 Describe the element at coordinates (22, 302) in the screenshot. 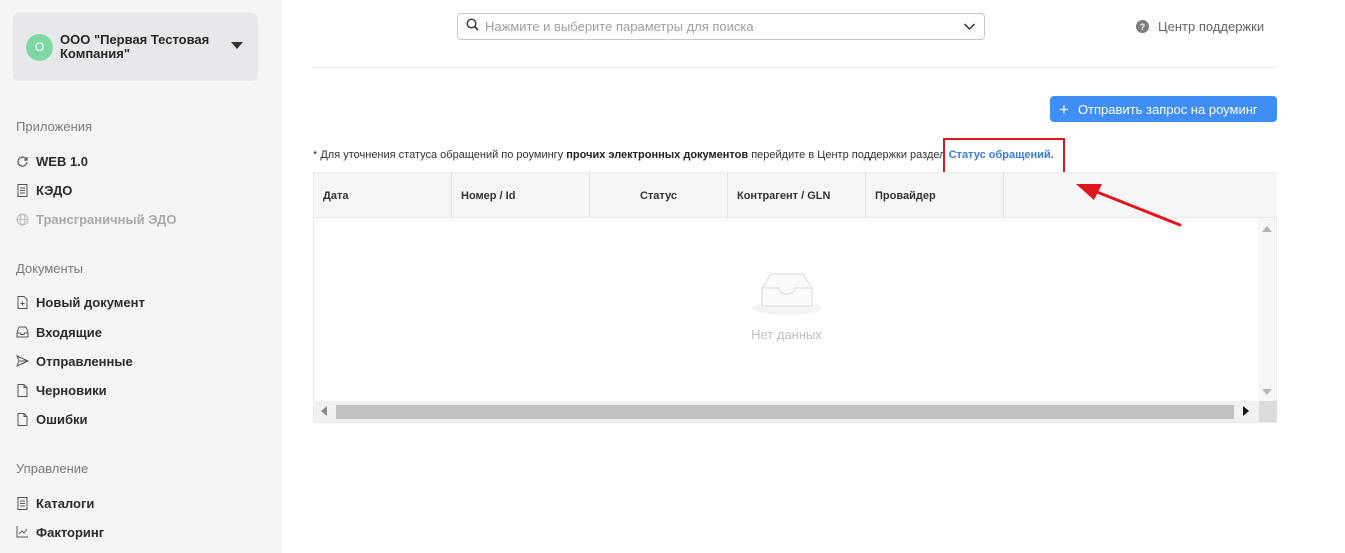

I see `new-document-icon` at that location.